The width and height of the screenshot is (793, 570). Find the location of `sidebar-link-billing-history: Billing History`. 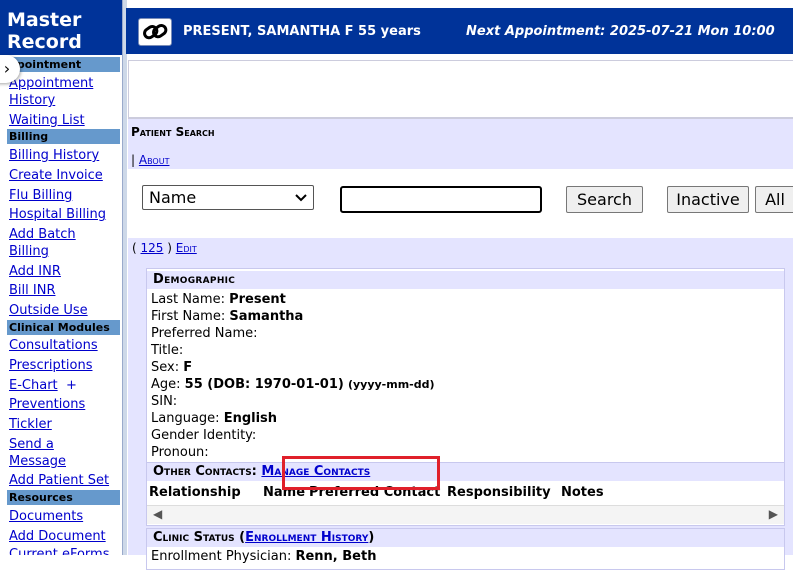

sidebar-link-billing-history: Billing History is located at coordinates (54, 155).